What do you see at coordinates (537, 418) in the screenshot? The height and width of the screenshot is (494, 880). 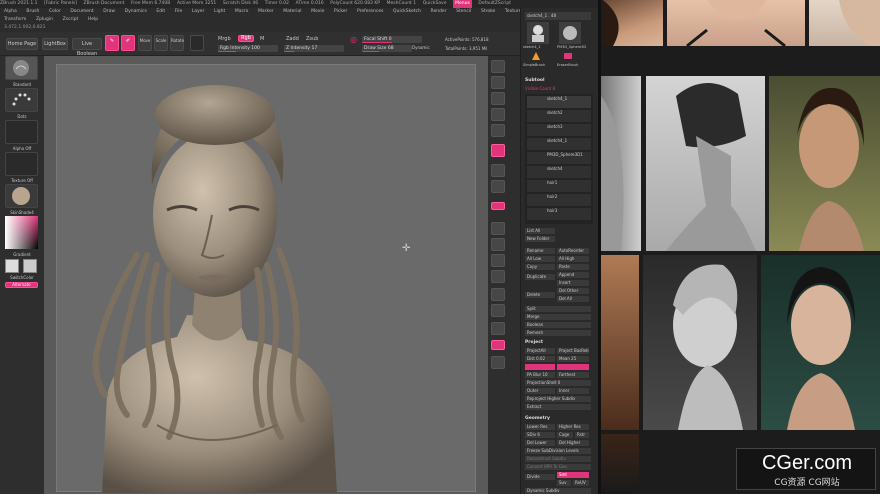 I see `geometry-header: Geometry` at bounding box center [537, 418].